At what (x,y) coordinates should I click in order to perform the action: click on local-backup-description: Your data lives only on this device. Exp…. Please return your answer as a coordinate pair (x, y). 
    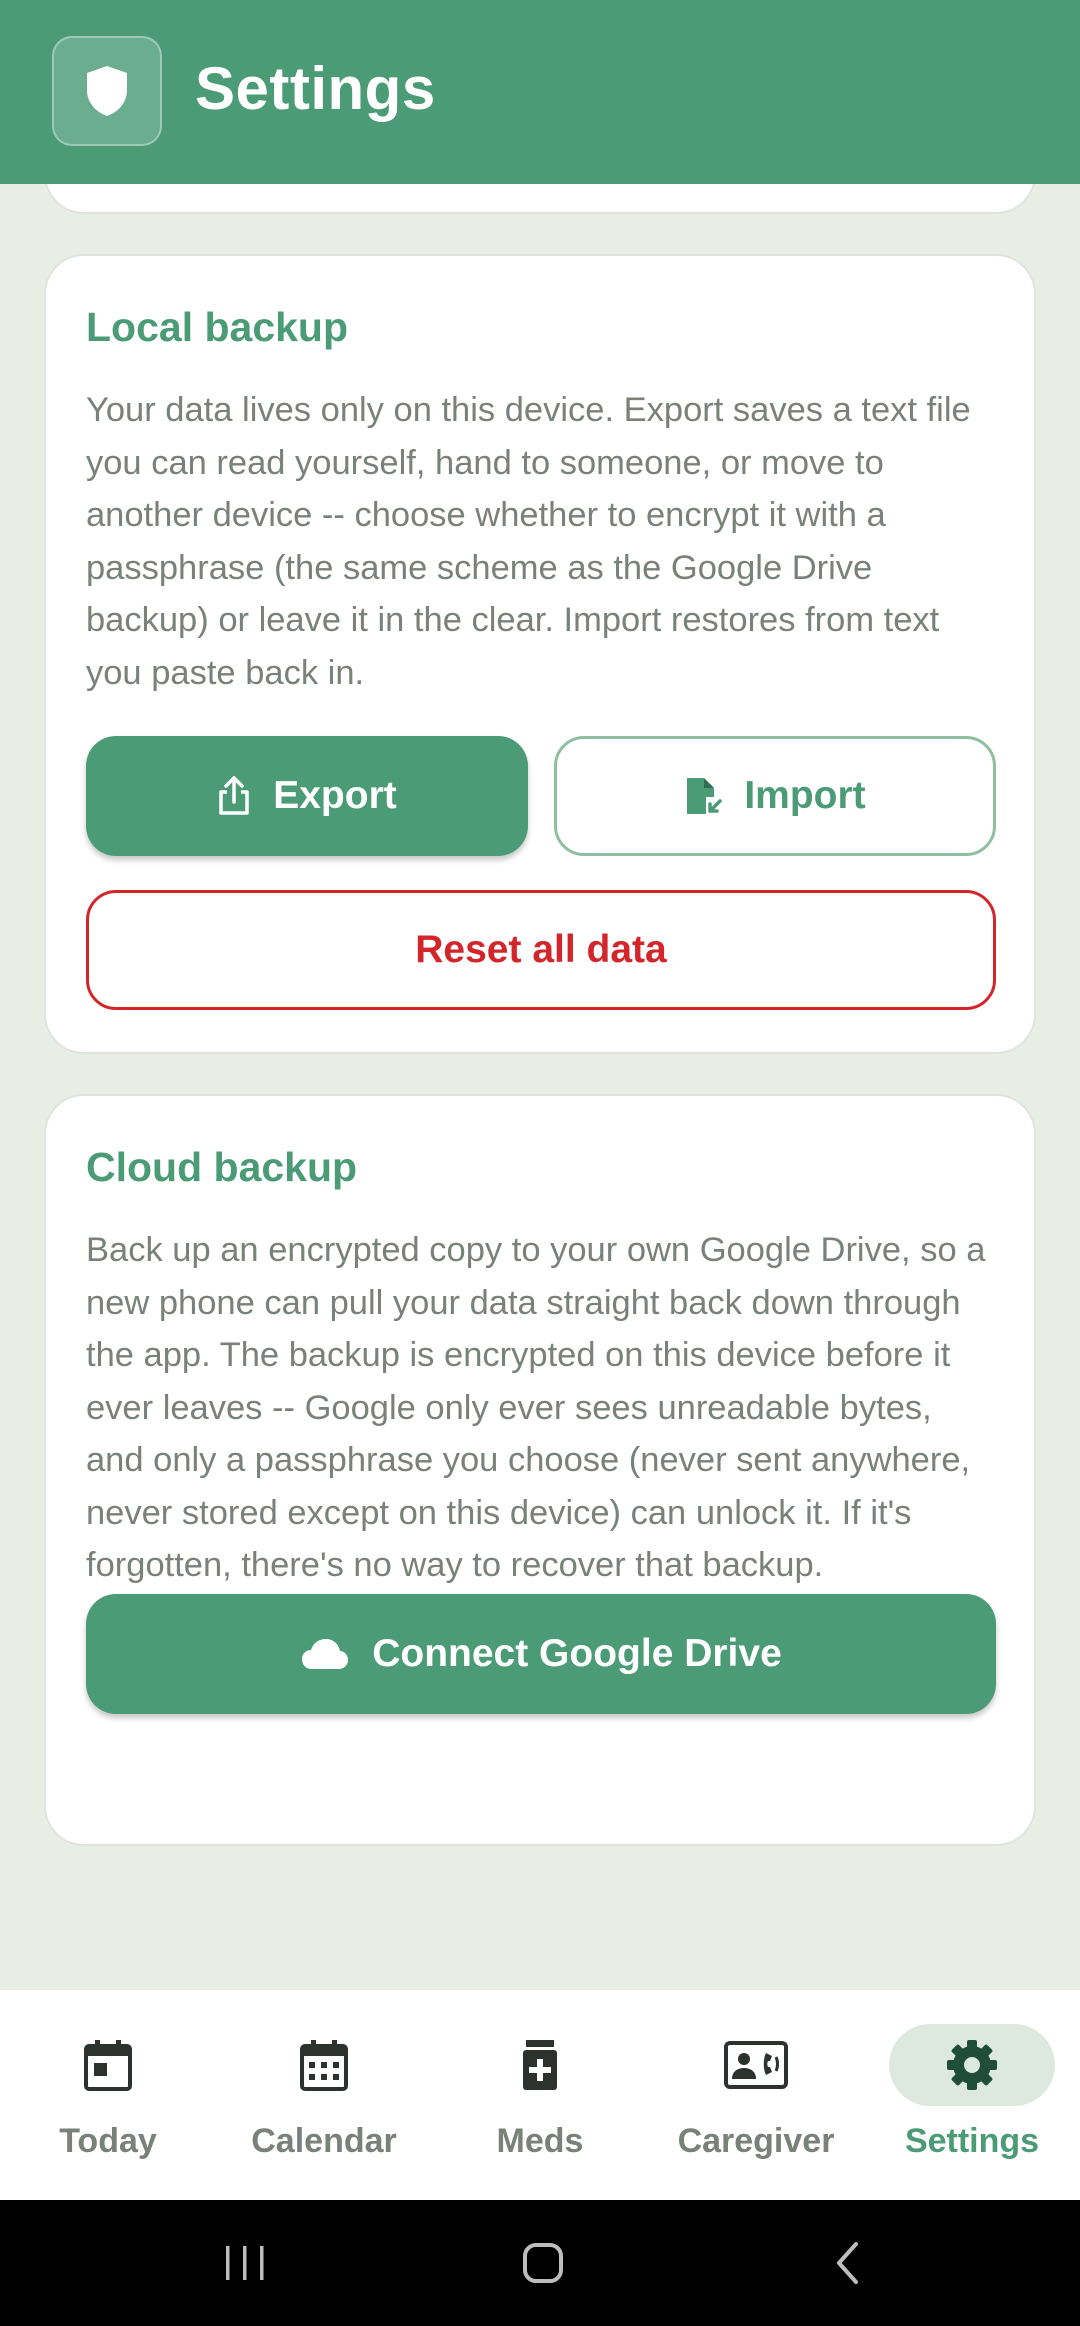
    Looking at the image, I should click on (528, 541).